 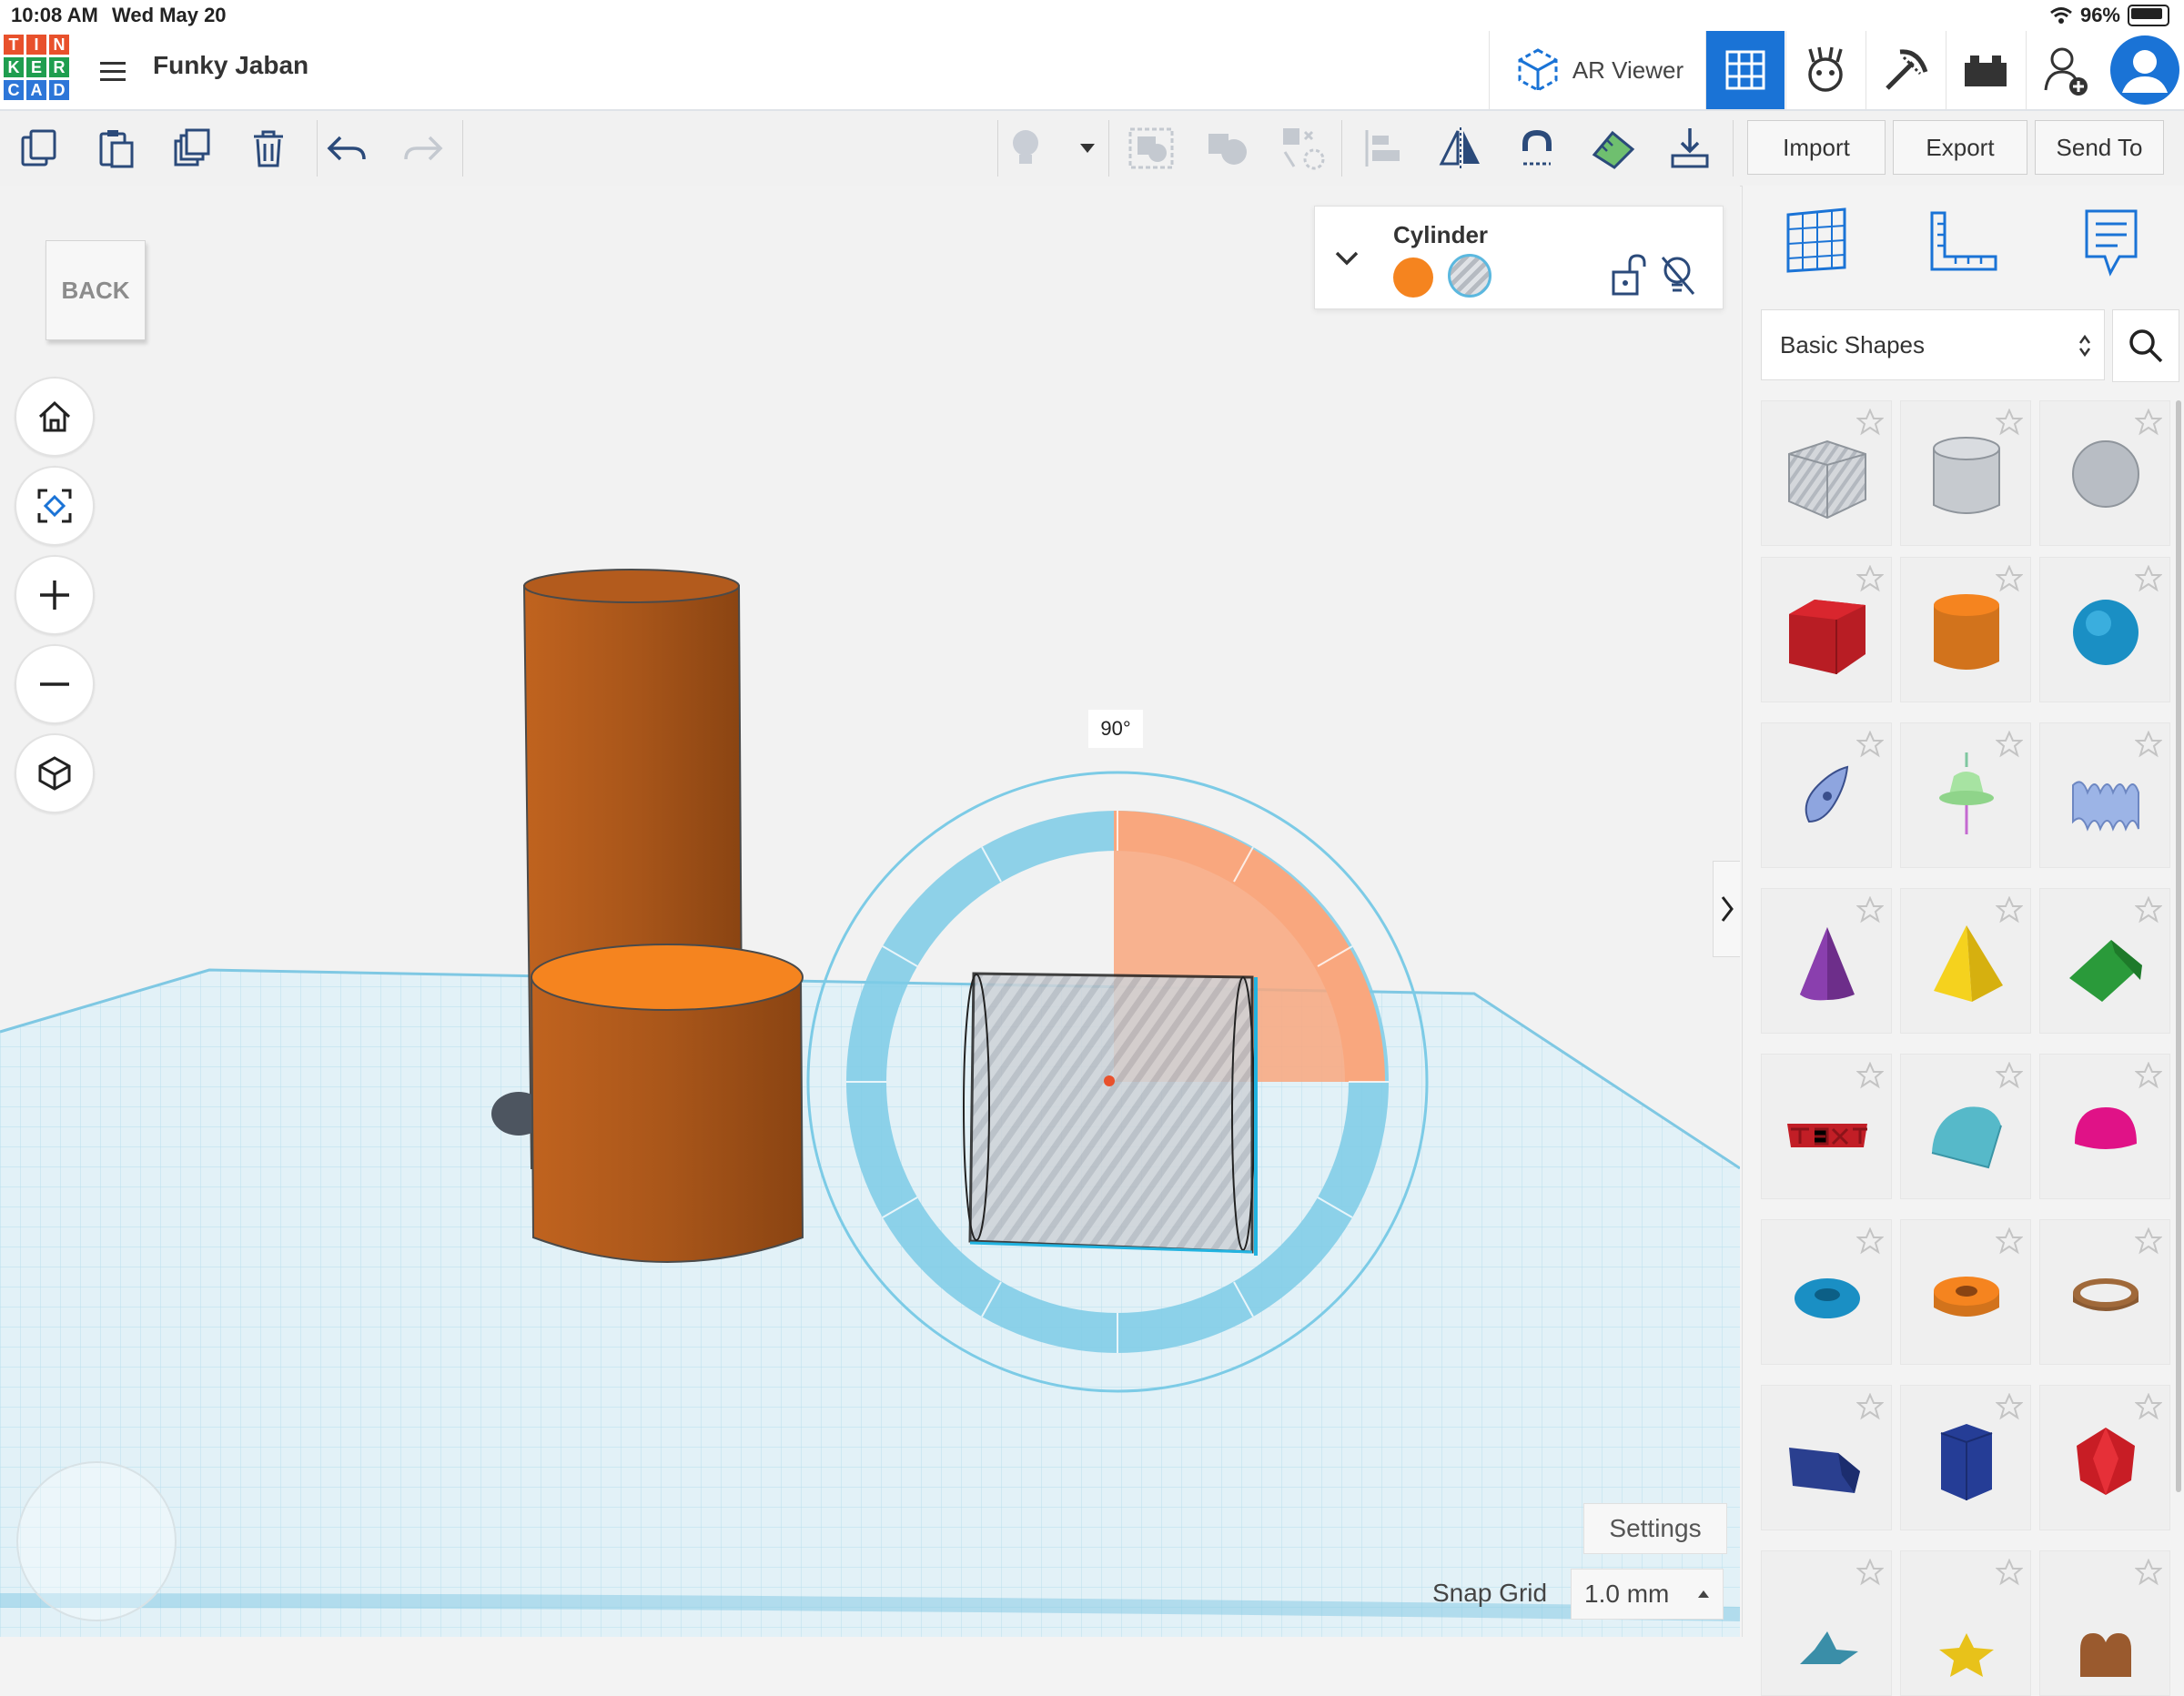 I want to click on ungroup-icon, so click(x=1227, y=149).